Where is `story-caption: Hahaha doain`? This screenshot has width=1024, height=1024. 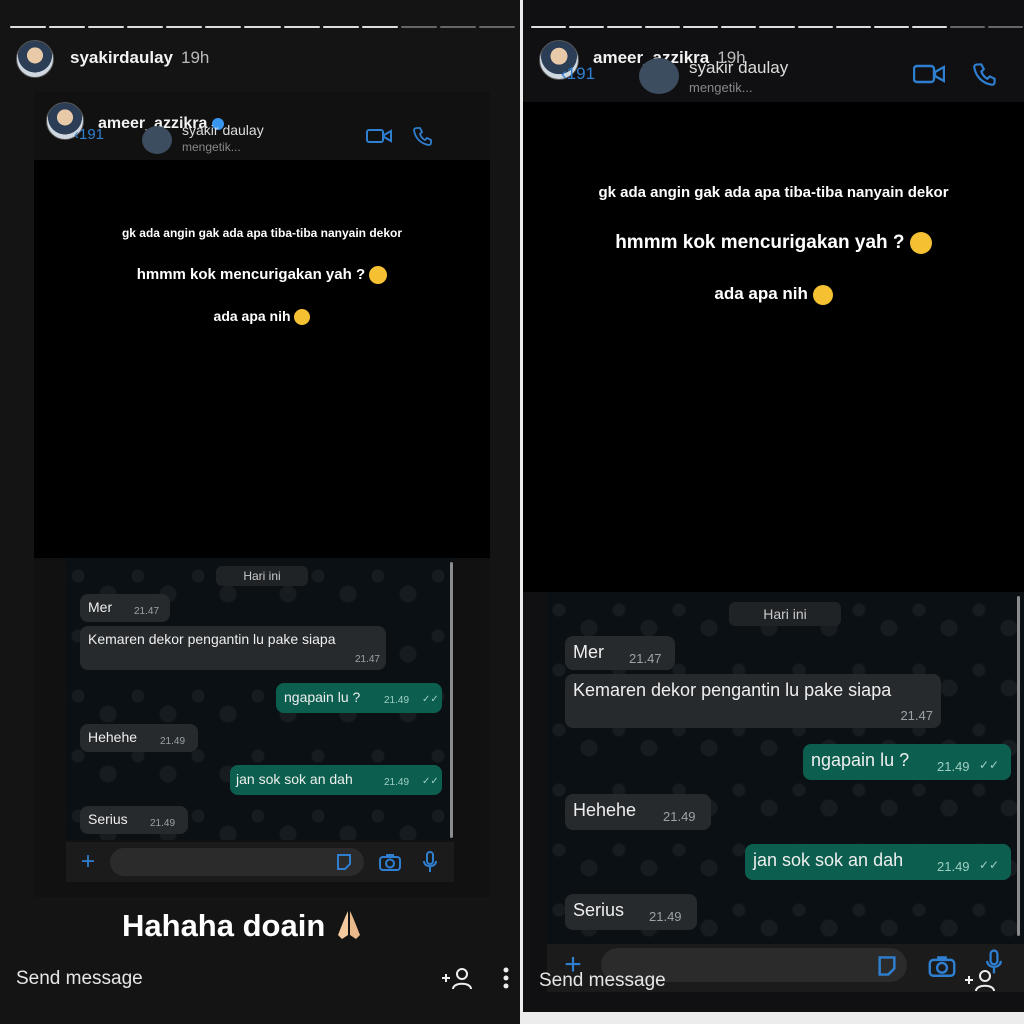
story-caption: Hahaha doain is located at coordinates (243, 926).